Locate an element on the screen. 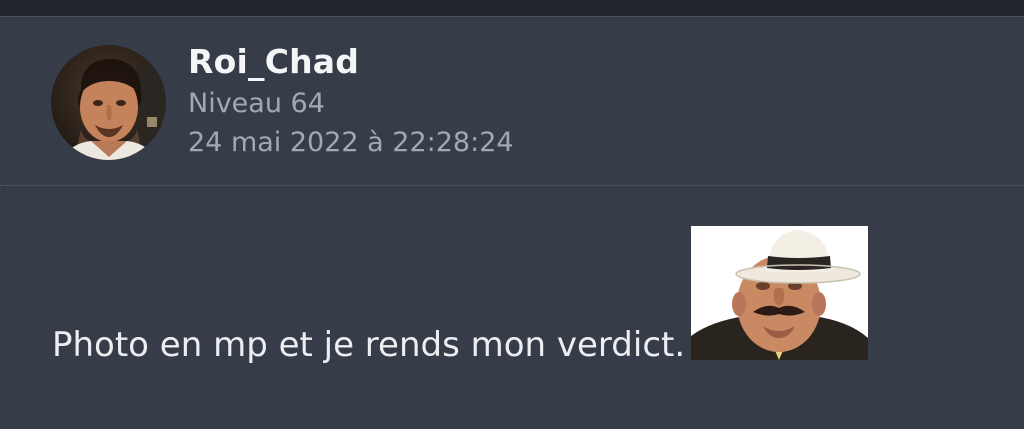 The height and width of the screenshot is (429, 1024). author-username: Roi_Chad is located at coordinates (273, 61).